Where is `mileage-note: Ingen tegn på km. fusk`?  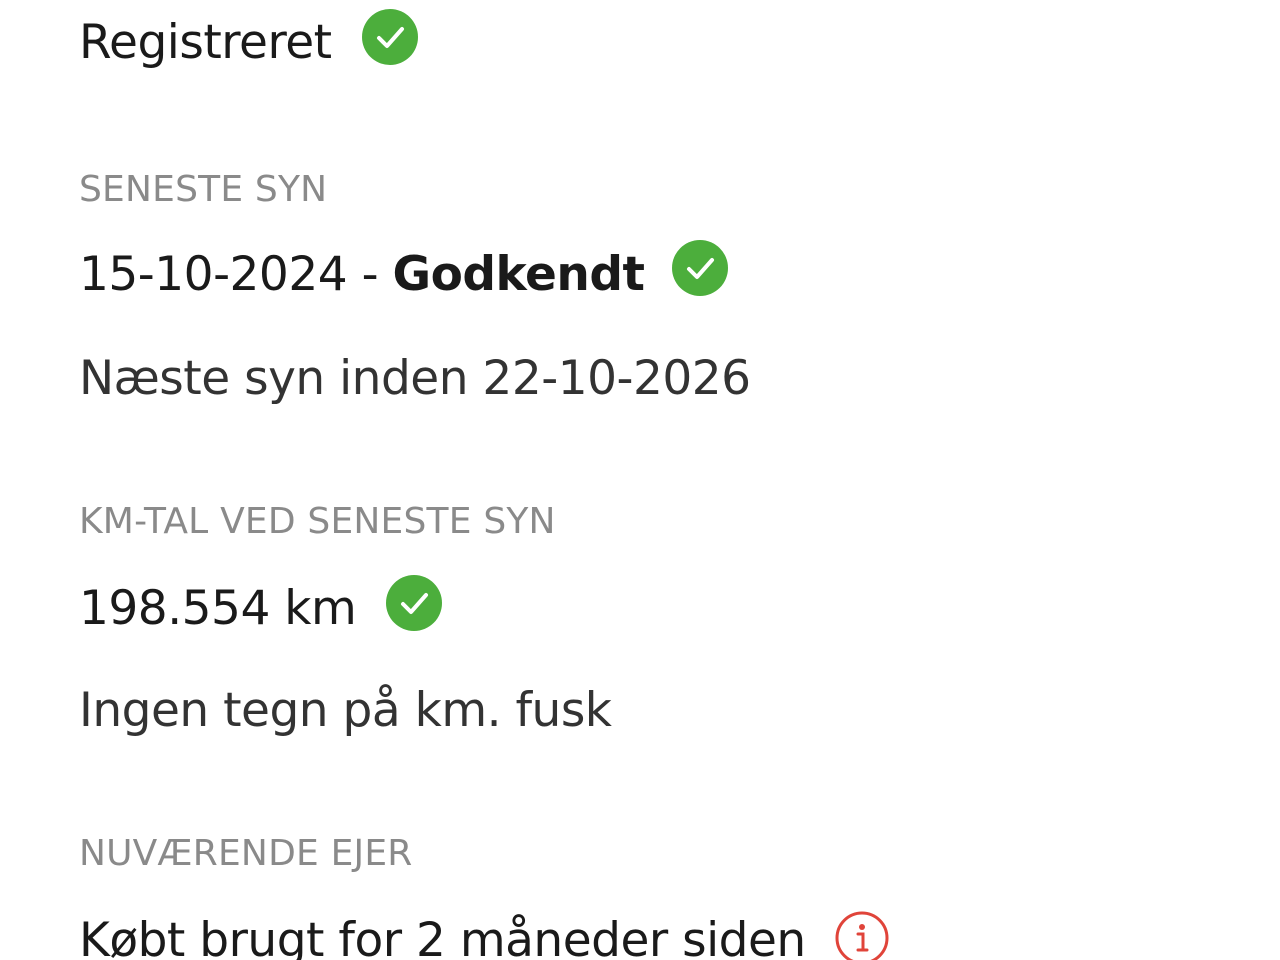 mileage-note: Ingen tegn på km. fusk is located at coordinates (345, 710).